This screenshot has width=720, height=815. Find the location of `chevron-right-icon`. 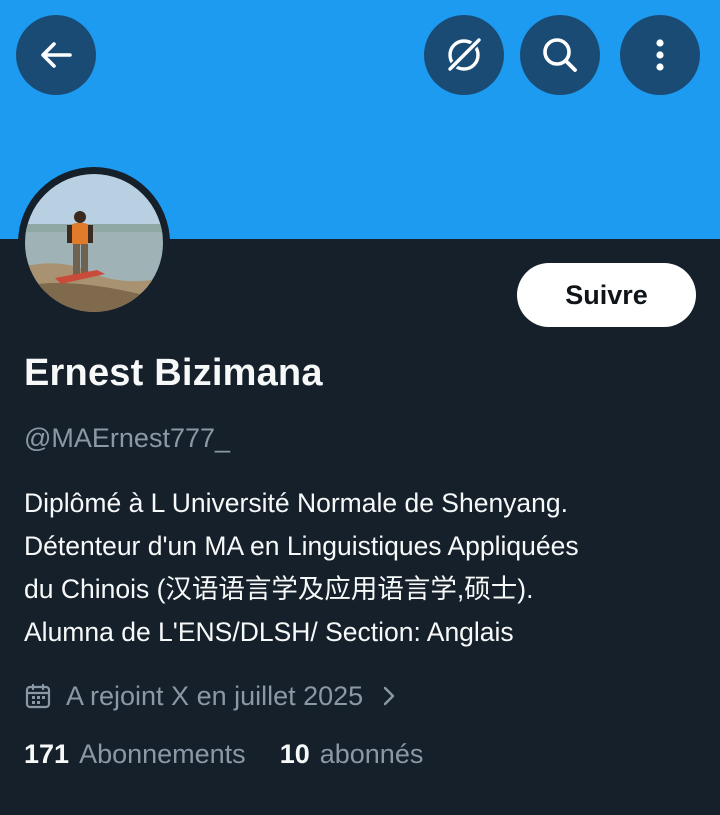

chevron-right-icon is located at coordinates (389, 696).